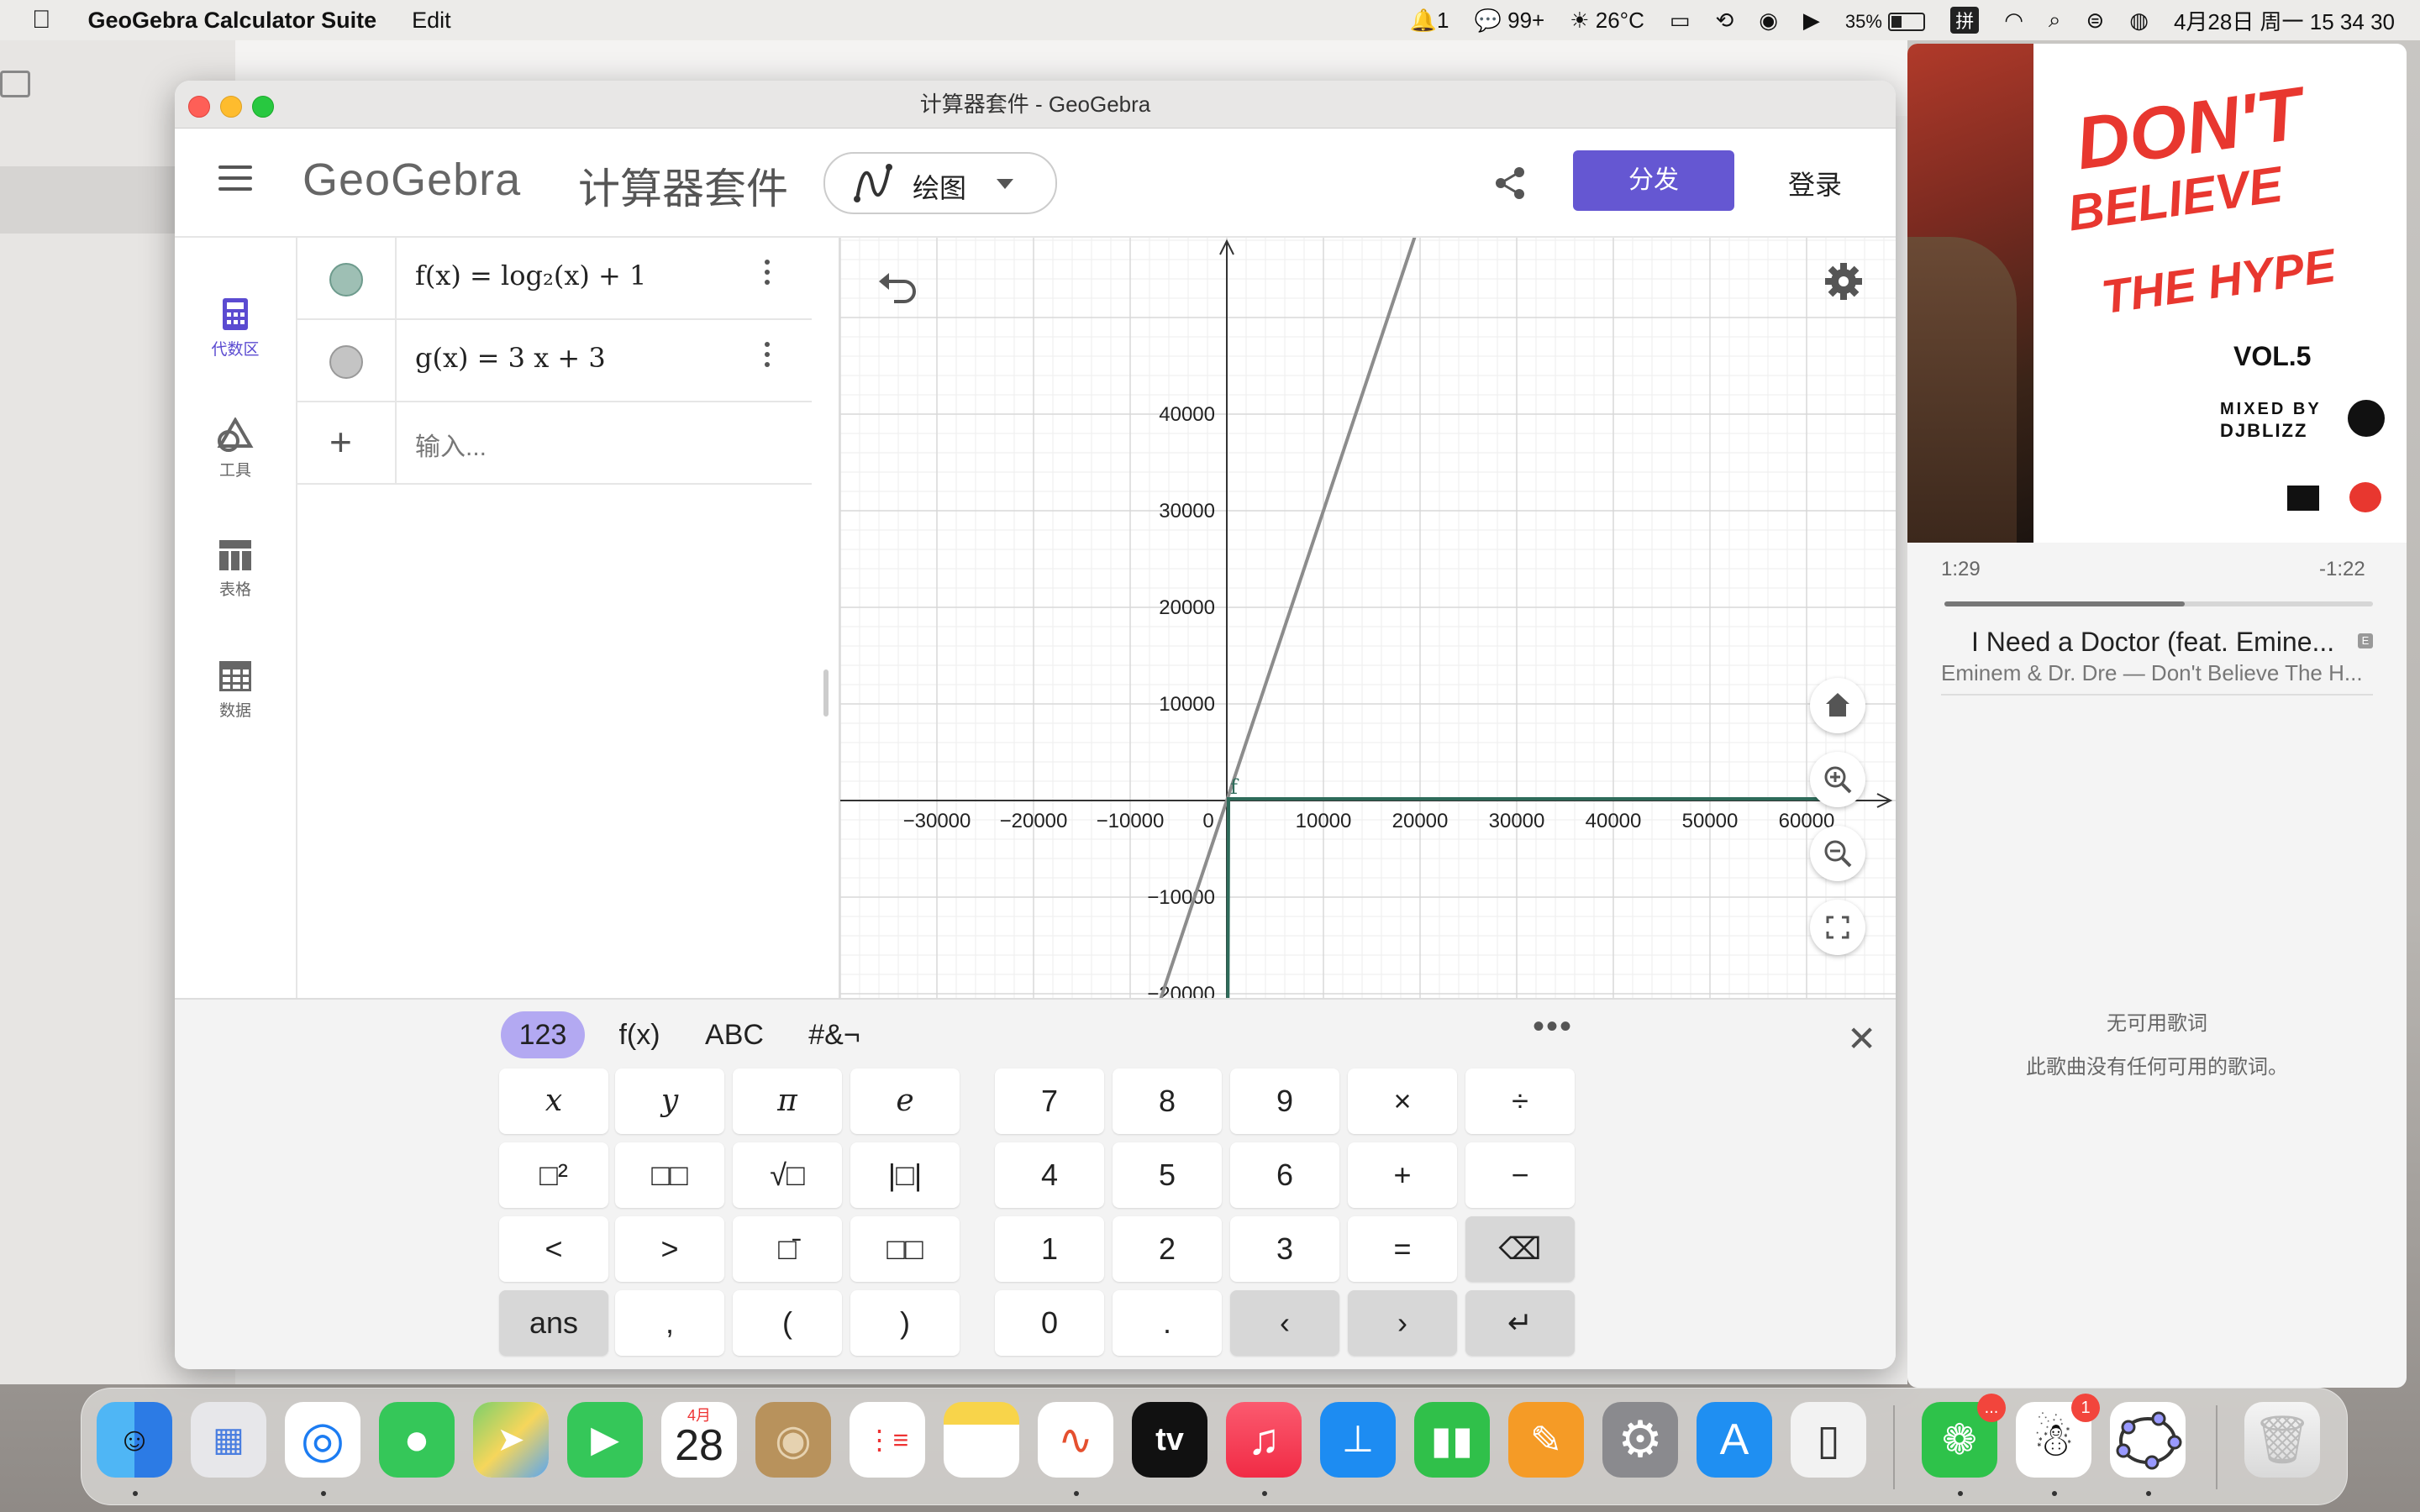  What do you see at coordinates (1862, 1038) in the screenshot?
I see `close-keyboard-icon: ✕` at bounding box center [1862, 1038].